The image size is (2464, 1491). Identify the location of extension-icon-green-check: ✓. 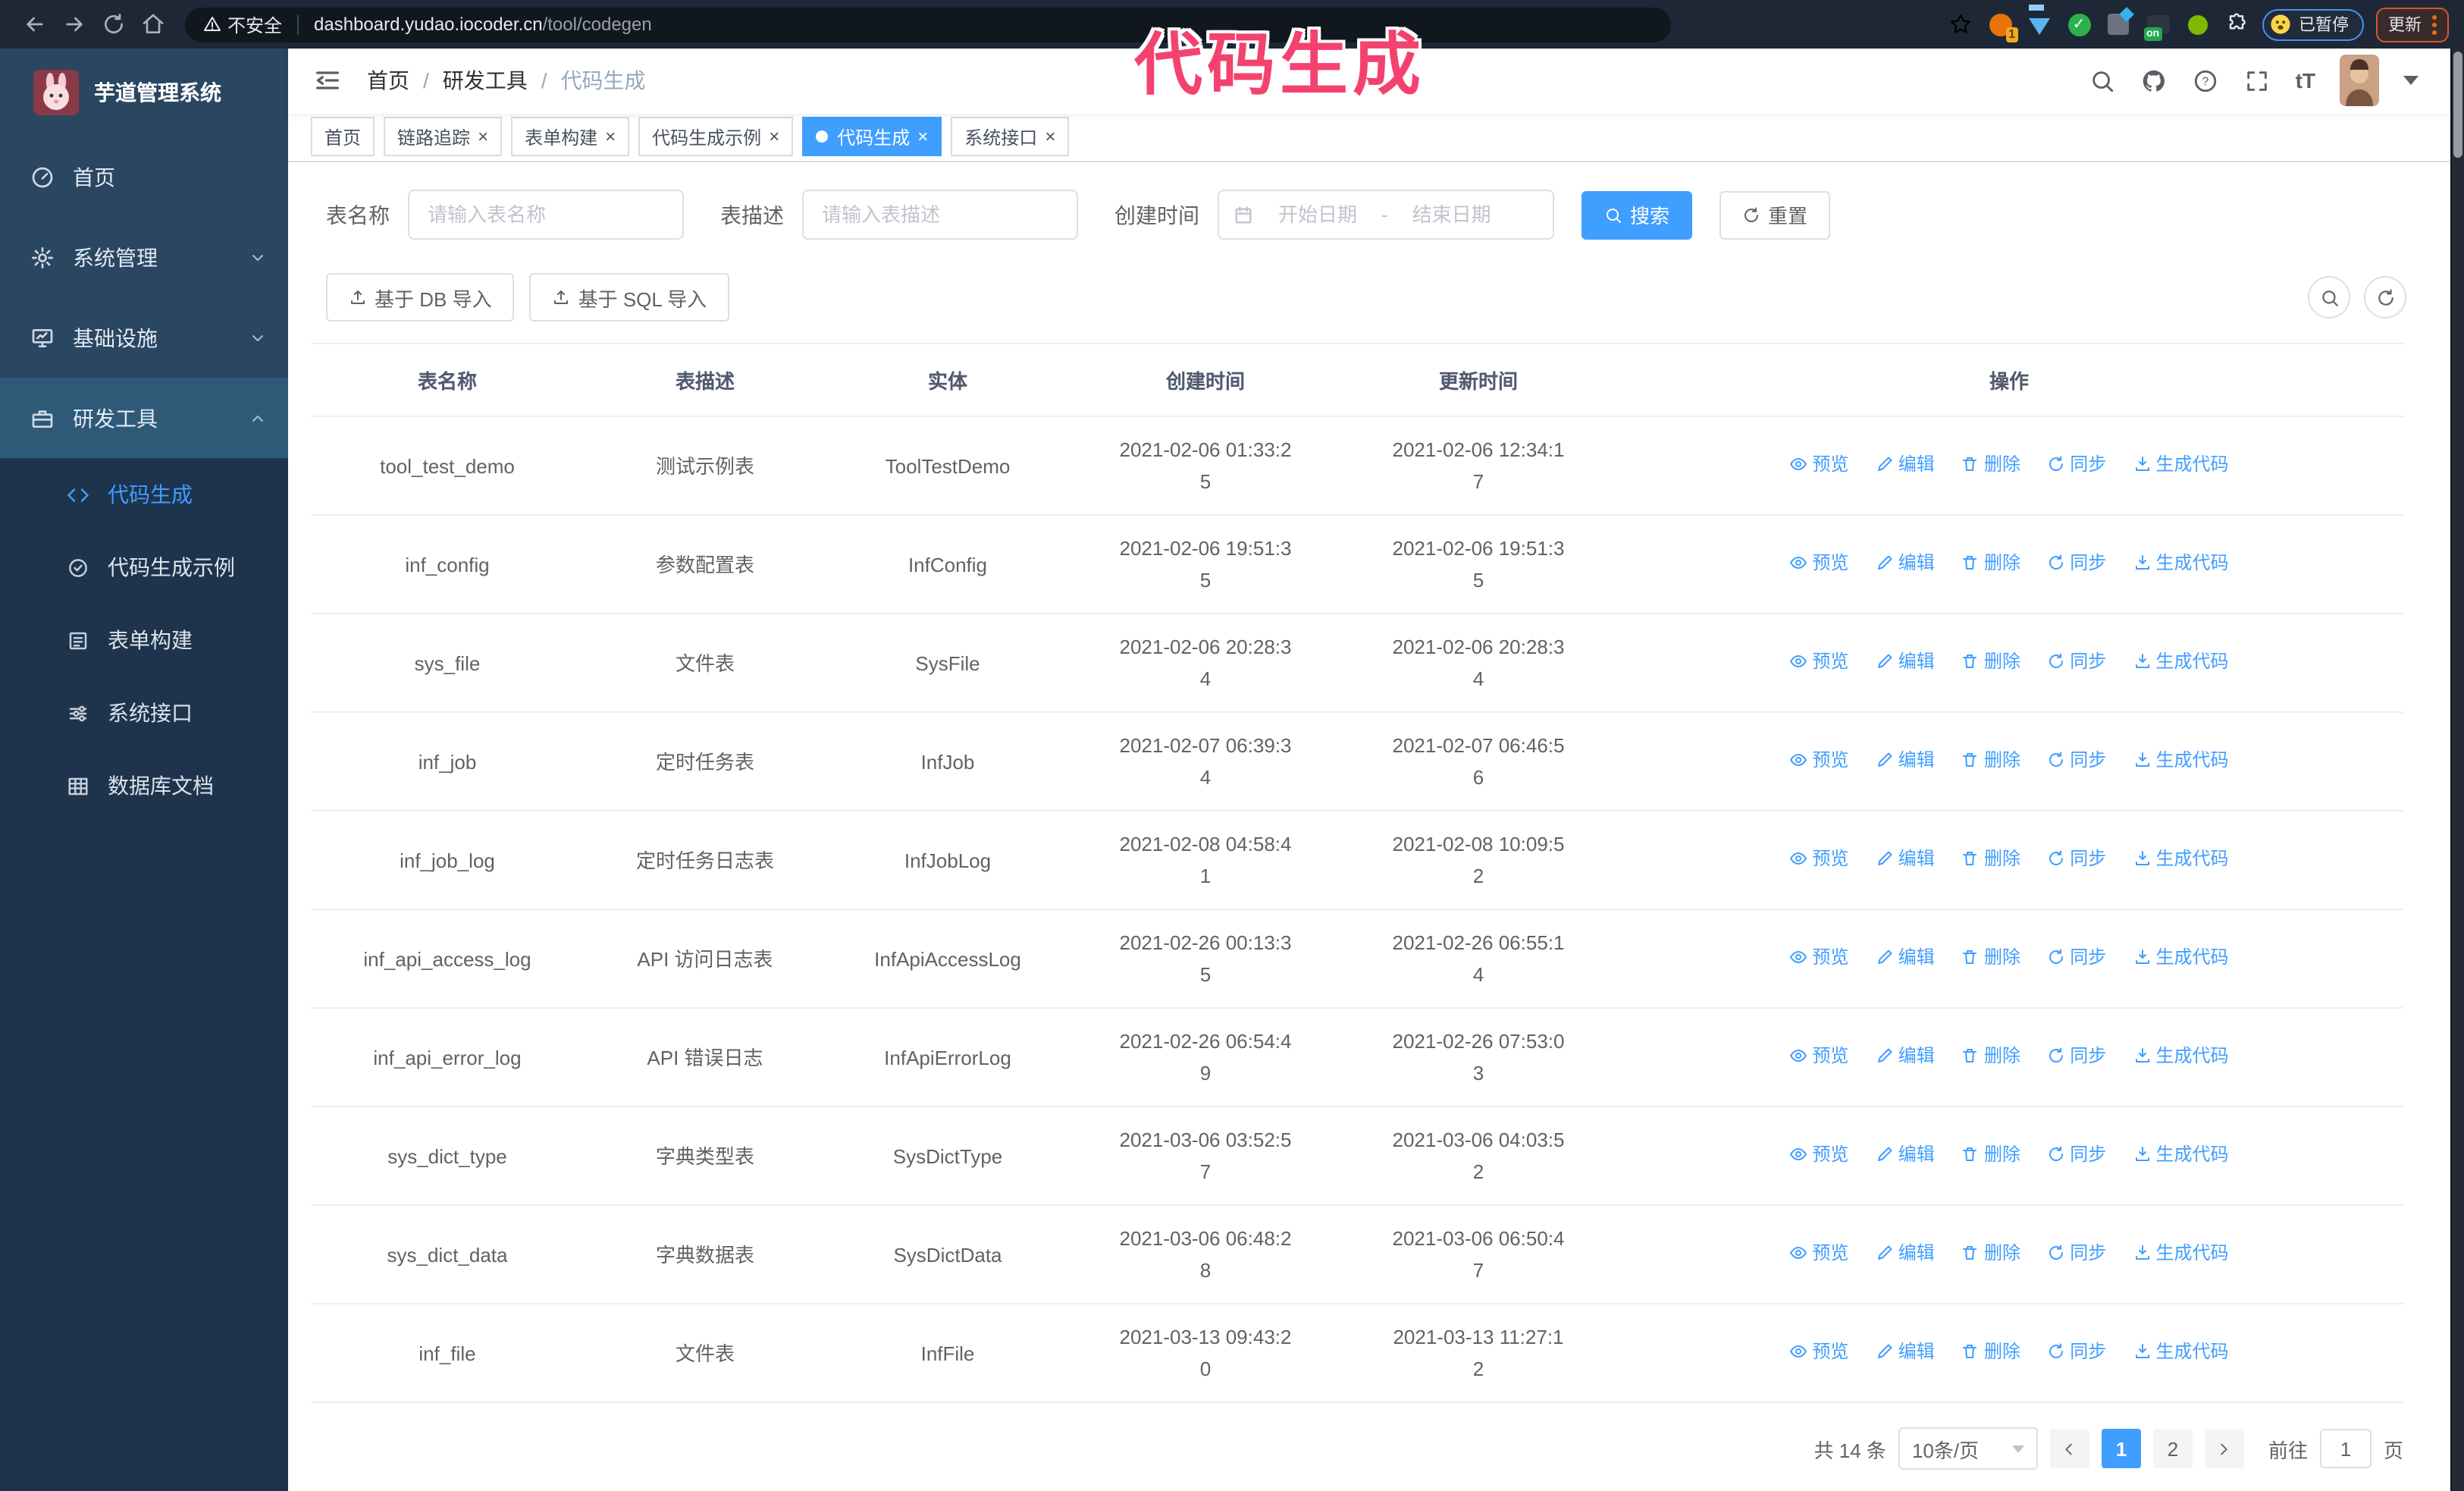
(2079, 24).